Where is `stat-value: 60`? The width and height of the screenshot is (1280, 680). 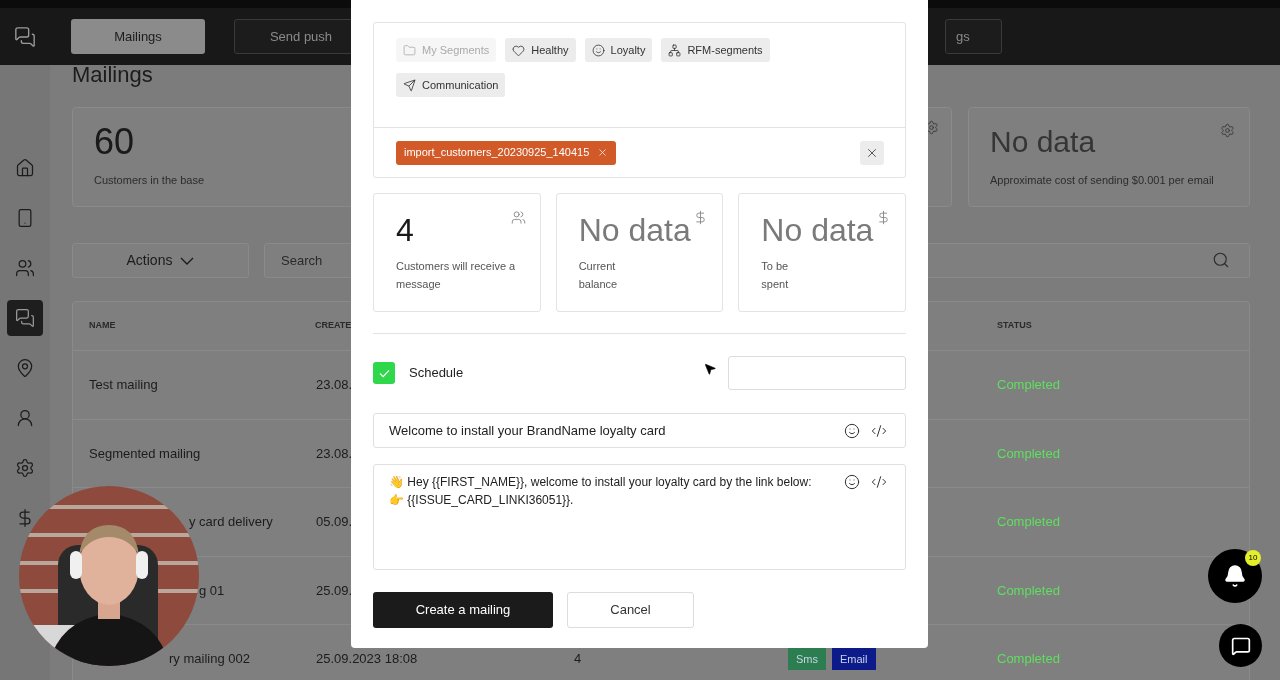 stat-value: 60 is located at coordinates (114, 142).